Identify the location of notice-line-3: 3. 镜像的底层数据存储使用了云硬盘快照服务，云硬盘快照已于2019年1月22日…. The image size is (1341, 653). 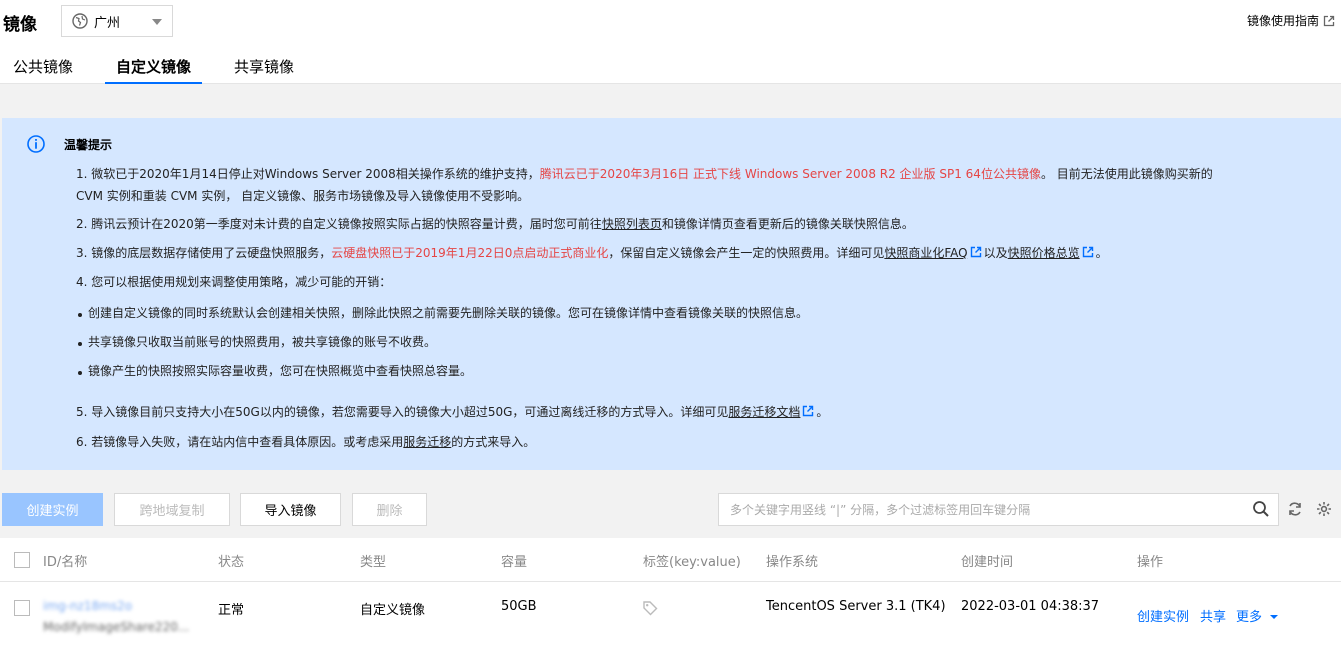
(592, 253).